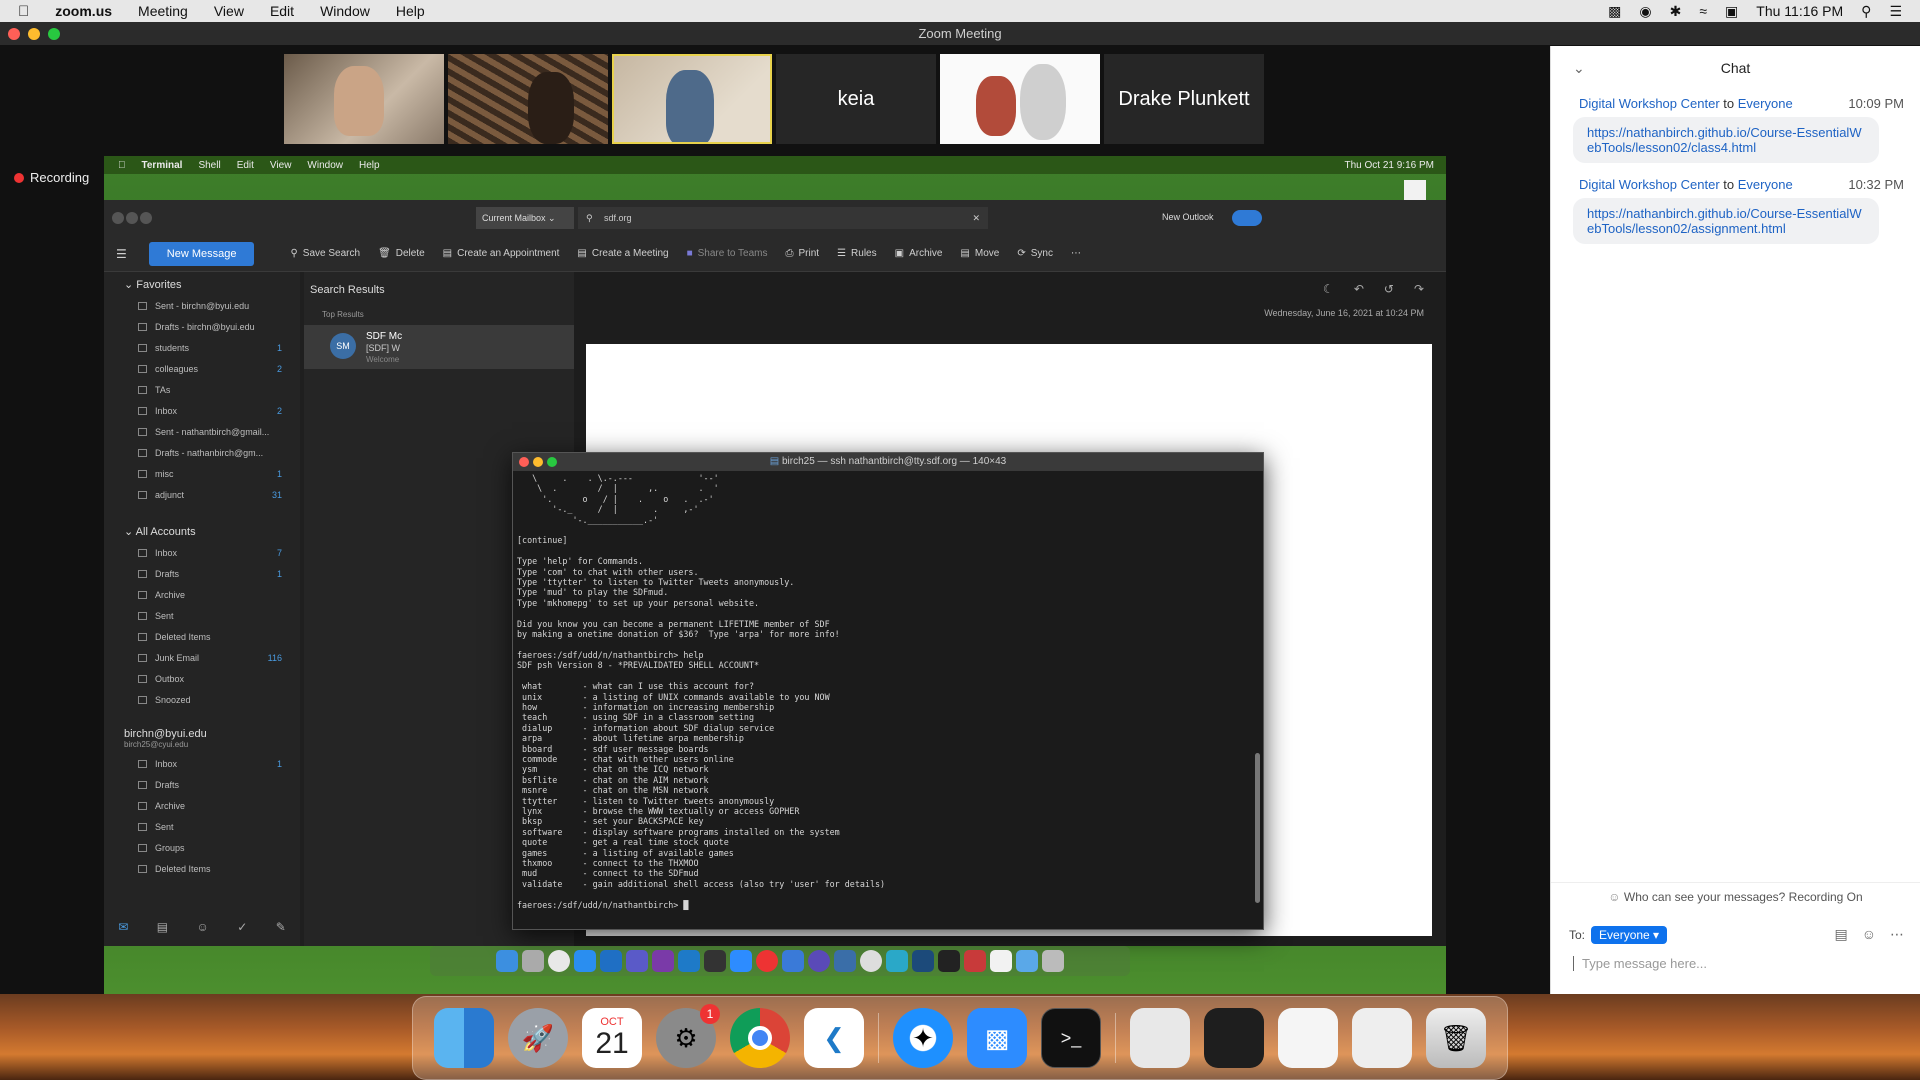  Describe the element at coordinates (34, 34) in the screenshot. I see `minimize-window-button` at that location.